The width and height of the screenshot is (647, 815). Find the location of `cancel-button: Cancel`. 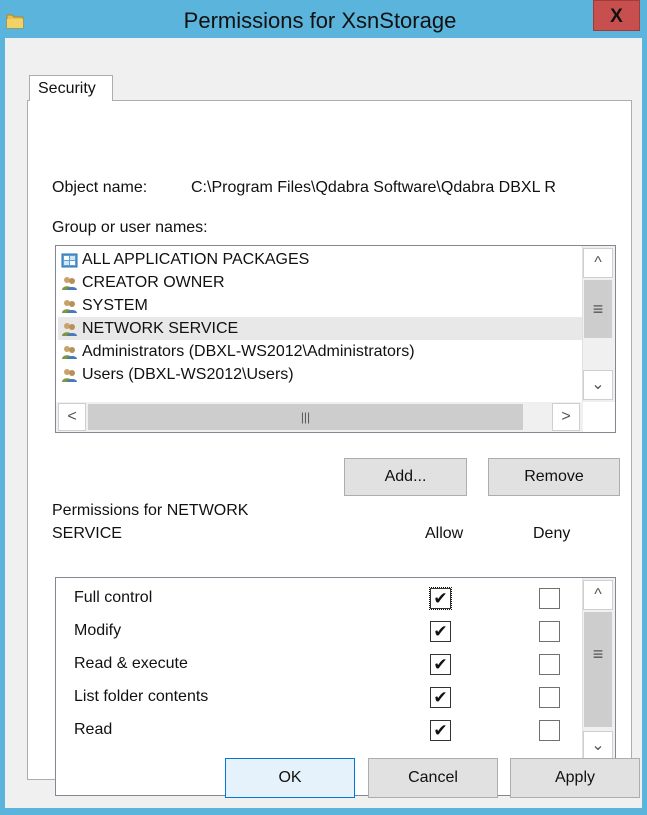

cancel-button: Cancel is located at coordinates (433, 778).